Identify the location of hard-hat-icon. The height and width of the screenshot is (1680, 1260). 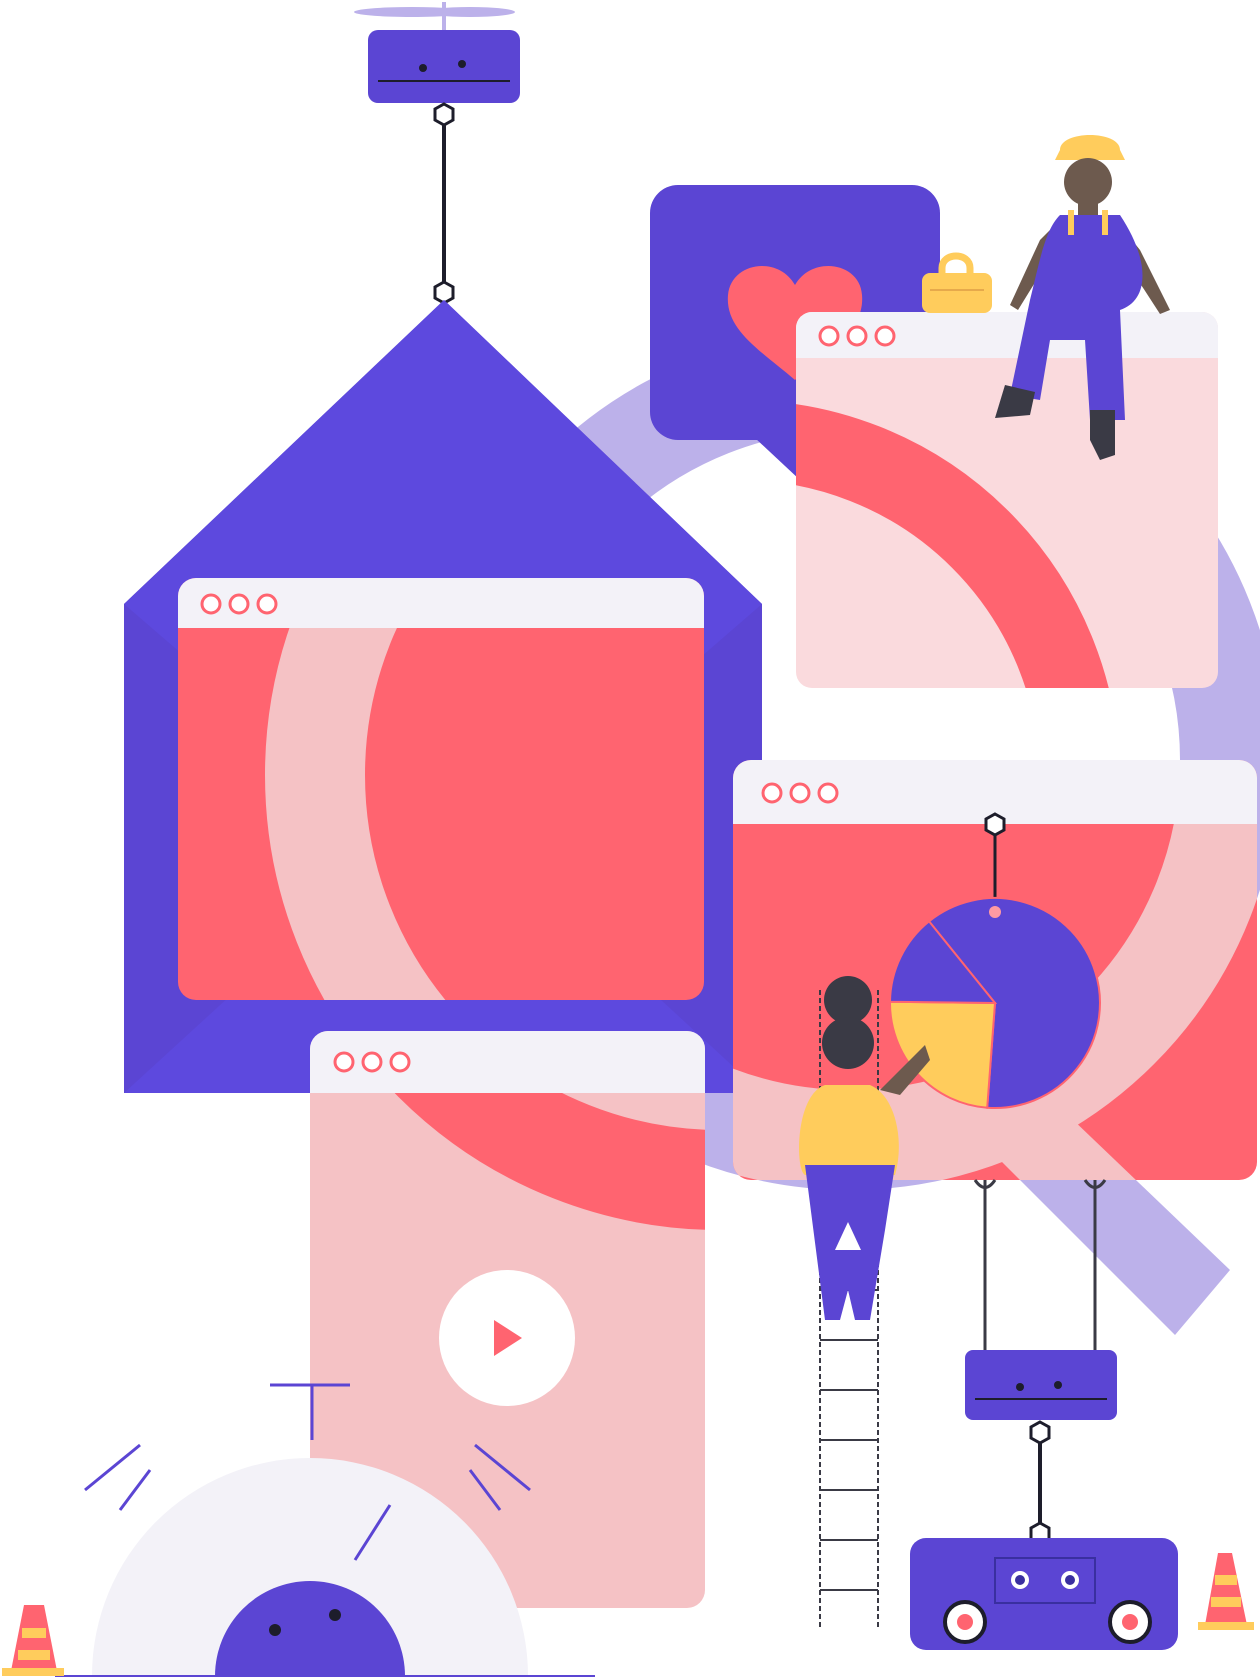
(1090, 147).